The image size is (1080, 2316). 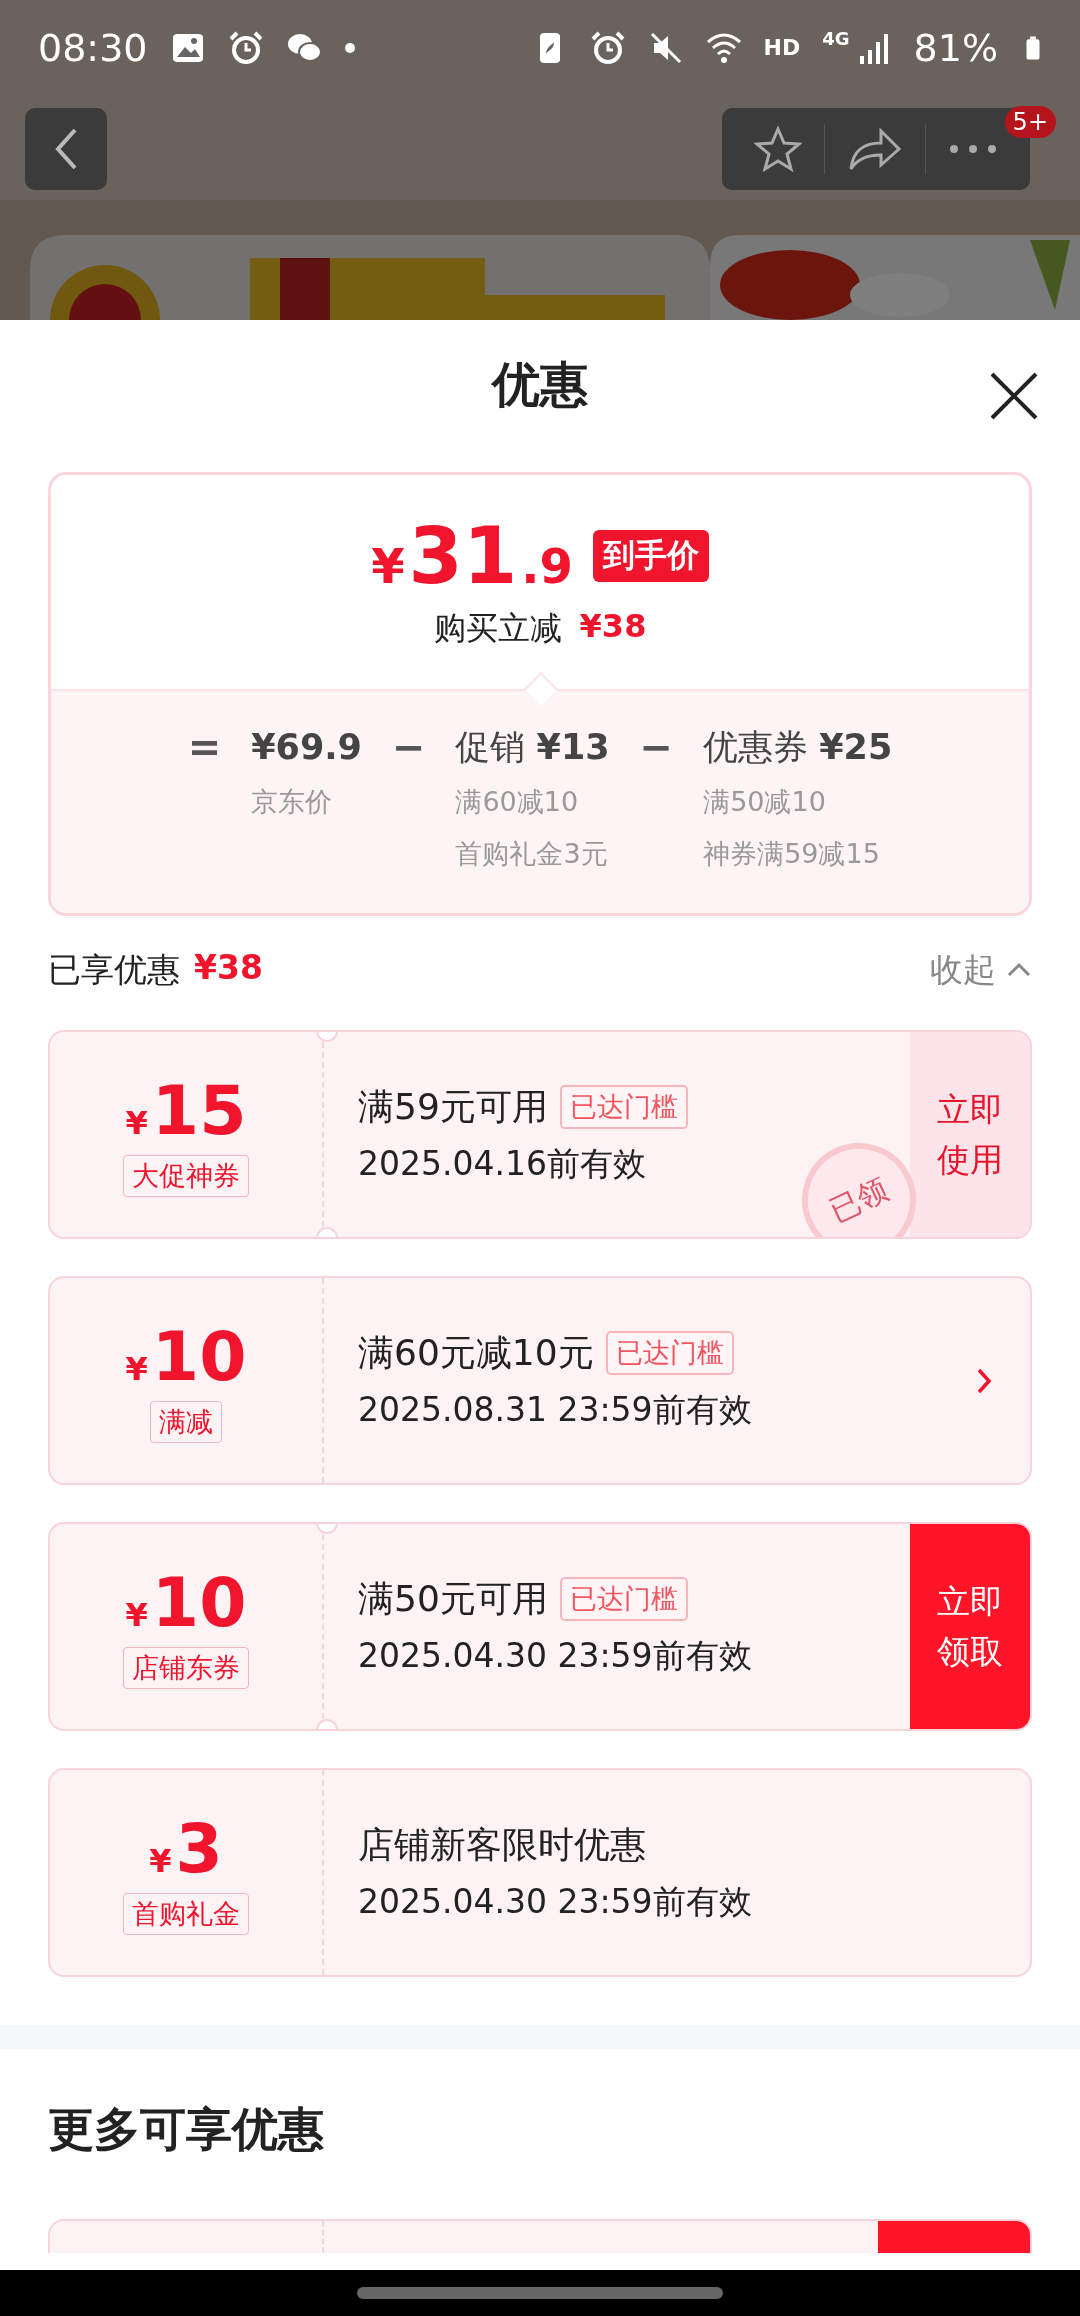 What do you see at coordinates (186, 1421) in the screenshot?
I see `coupon-type-tag: 满减` at bounding box center [186, 1421].